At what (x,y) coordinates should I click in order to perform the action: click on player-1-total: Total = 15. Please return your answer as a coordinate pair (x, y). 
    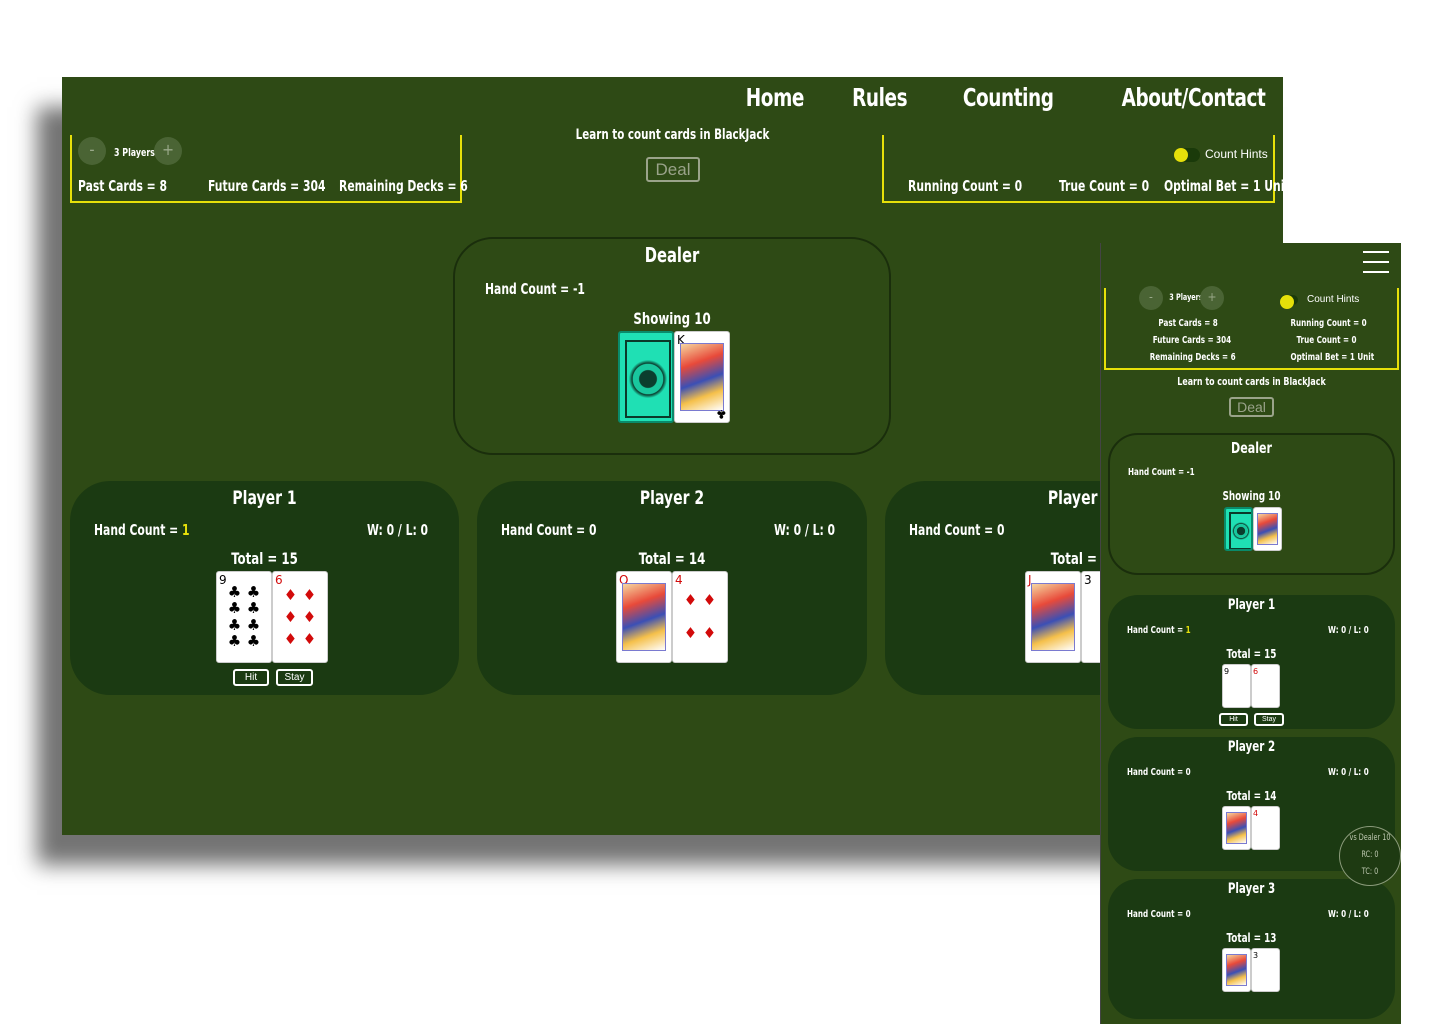
    Looking at the image, I should click on (264, 558).